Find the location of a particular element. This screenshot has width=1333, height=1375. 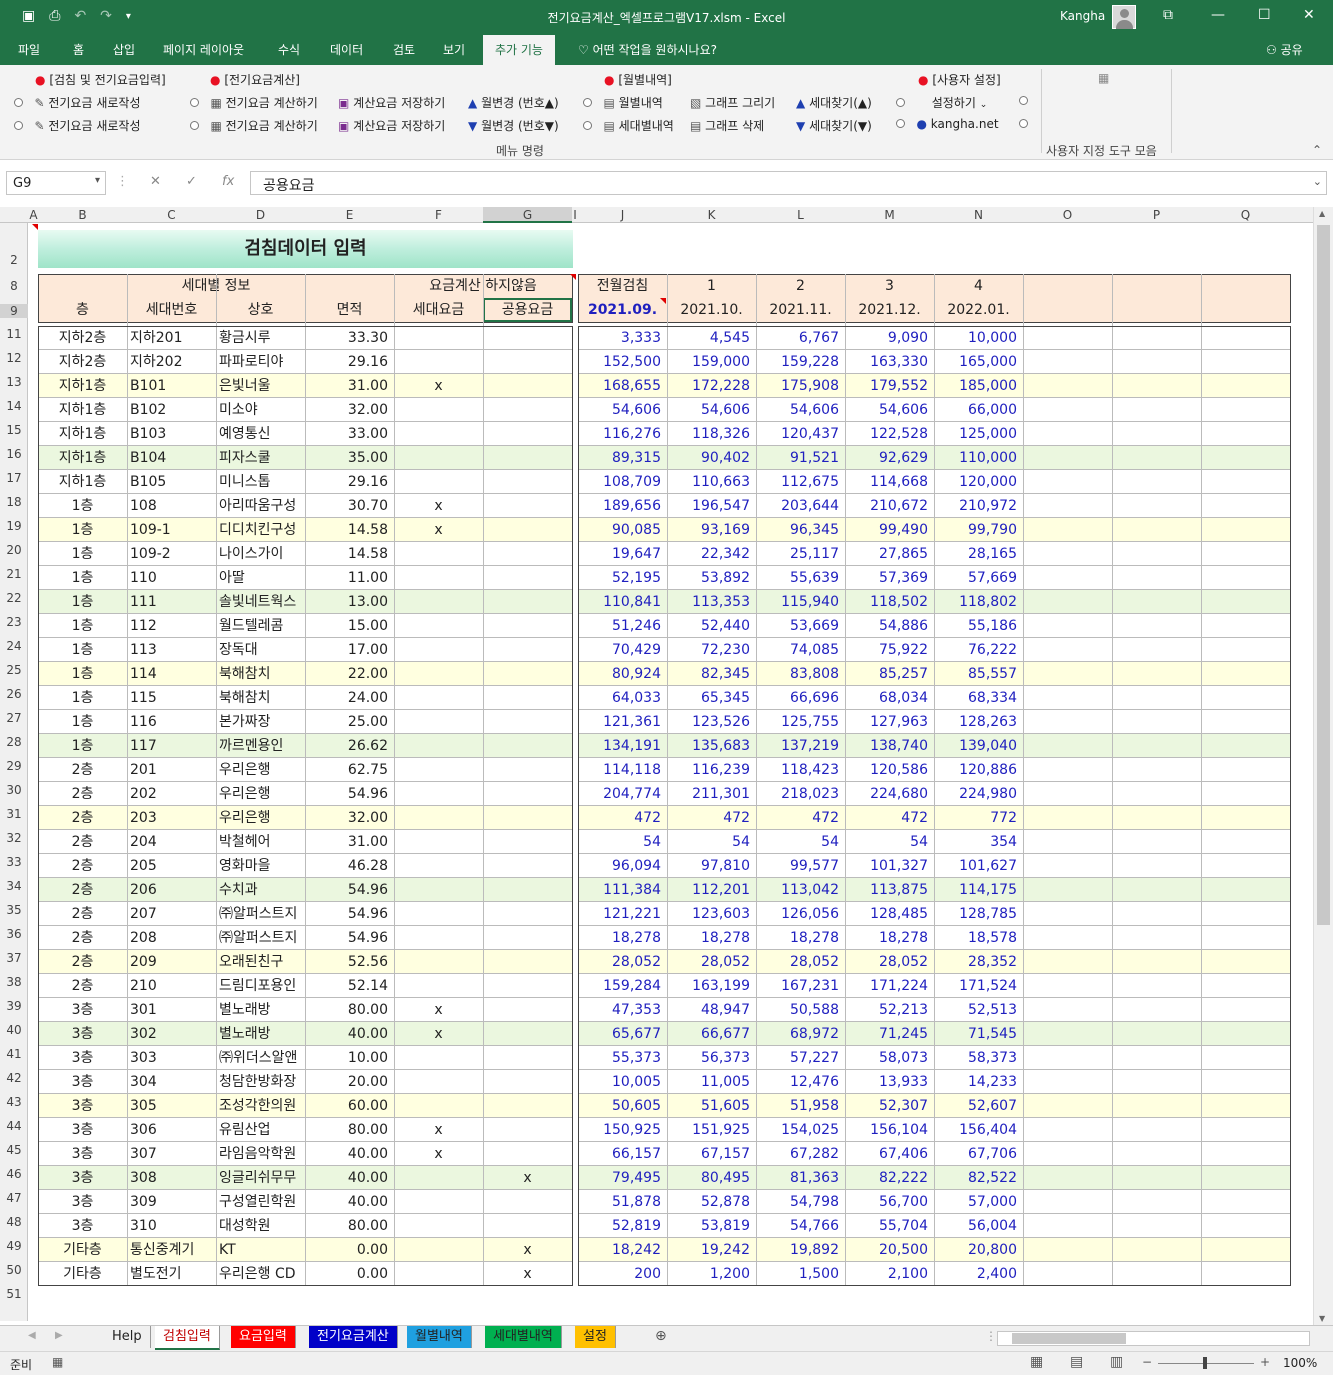

minimize-icon: — is located at coordinates (1218, 15).